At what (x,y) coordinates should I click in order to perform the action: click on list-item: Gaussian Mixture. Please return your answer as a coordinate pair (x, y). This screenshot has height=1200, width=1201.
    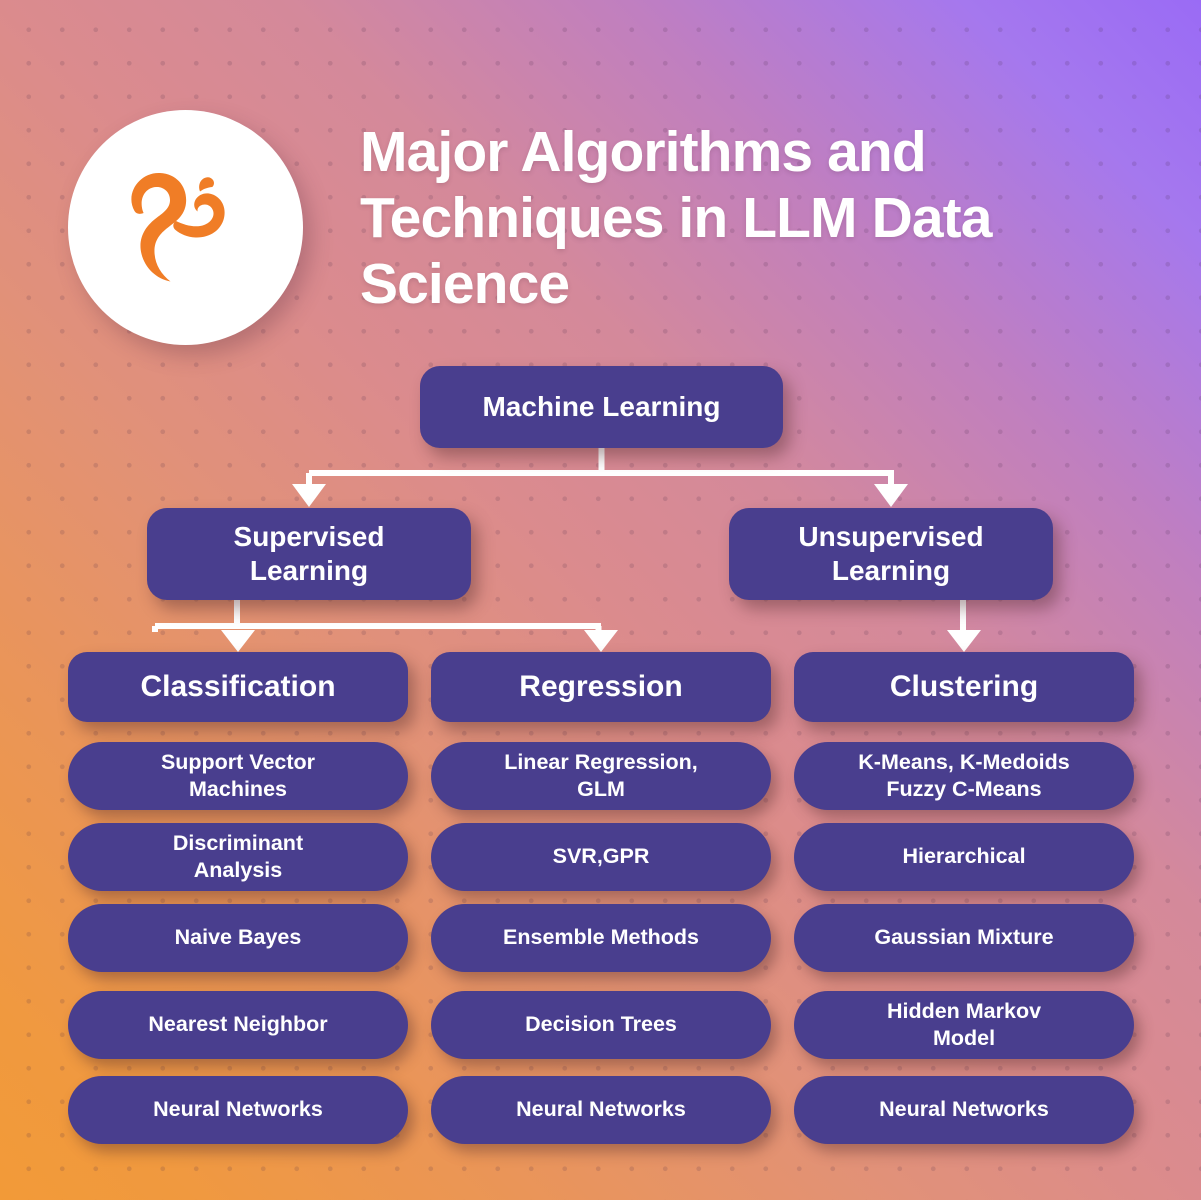
    Looking at the image, I should click on (964, 938).